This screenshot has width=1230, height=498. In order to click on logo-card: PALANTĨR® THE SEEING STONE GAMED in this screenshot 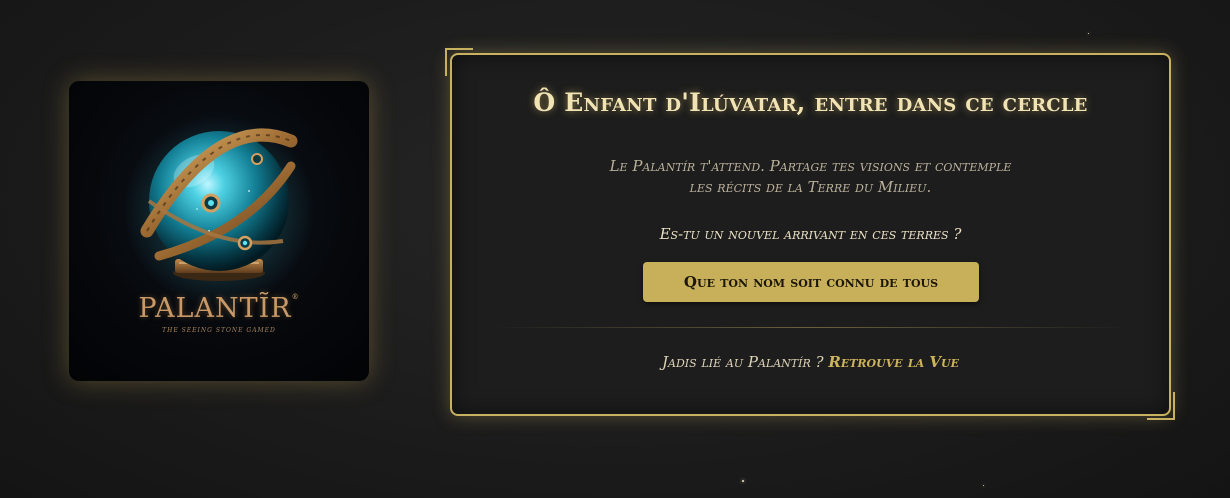, I will do `click(219, 231)`.